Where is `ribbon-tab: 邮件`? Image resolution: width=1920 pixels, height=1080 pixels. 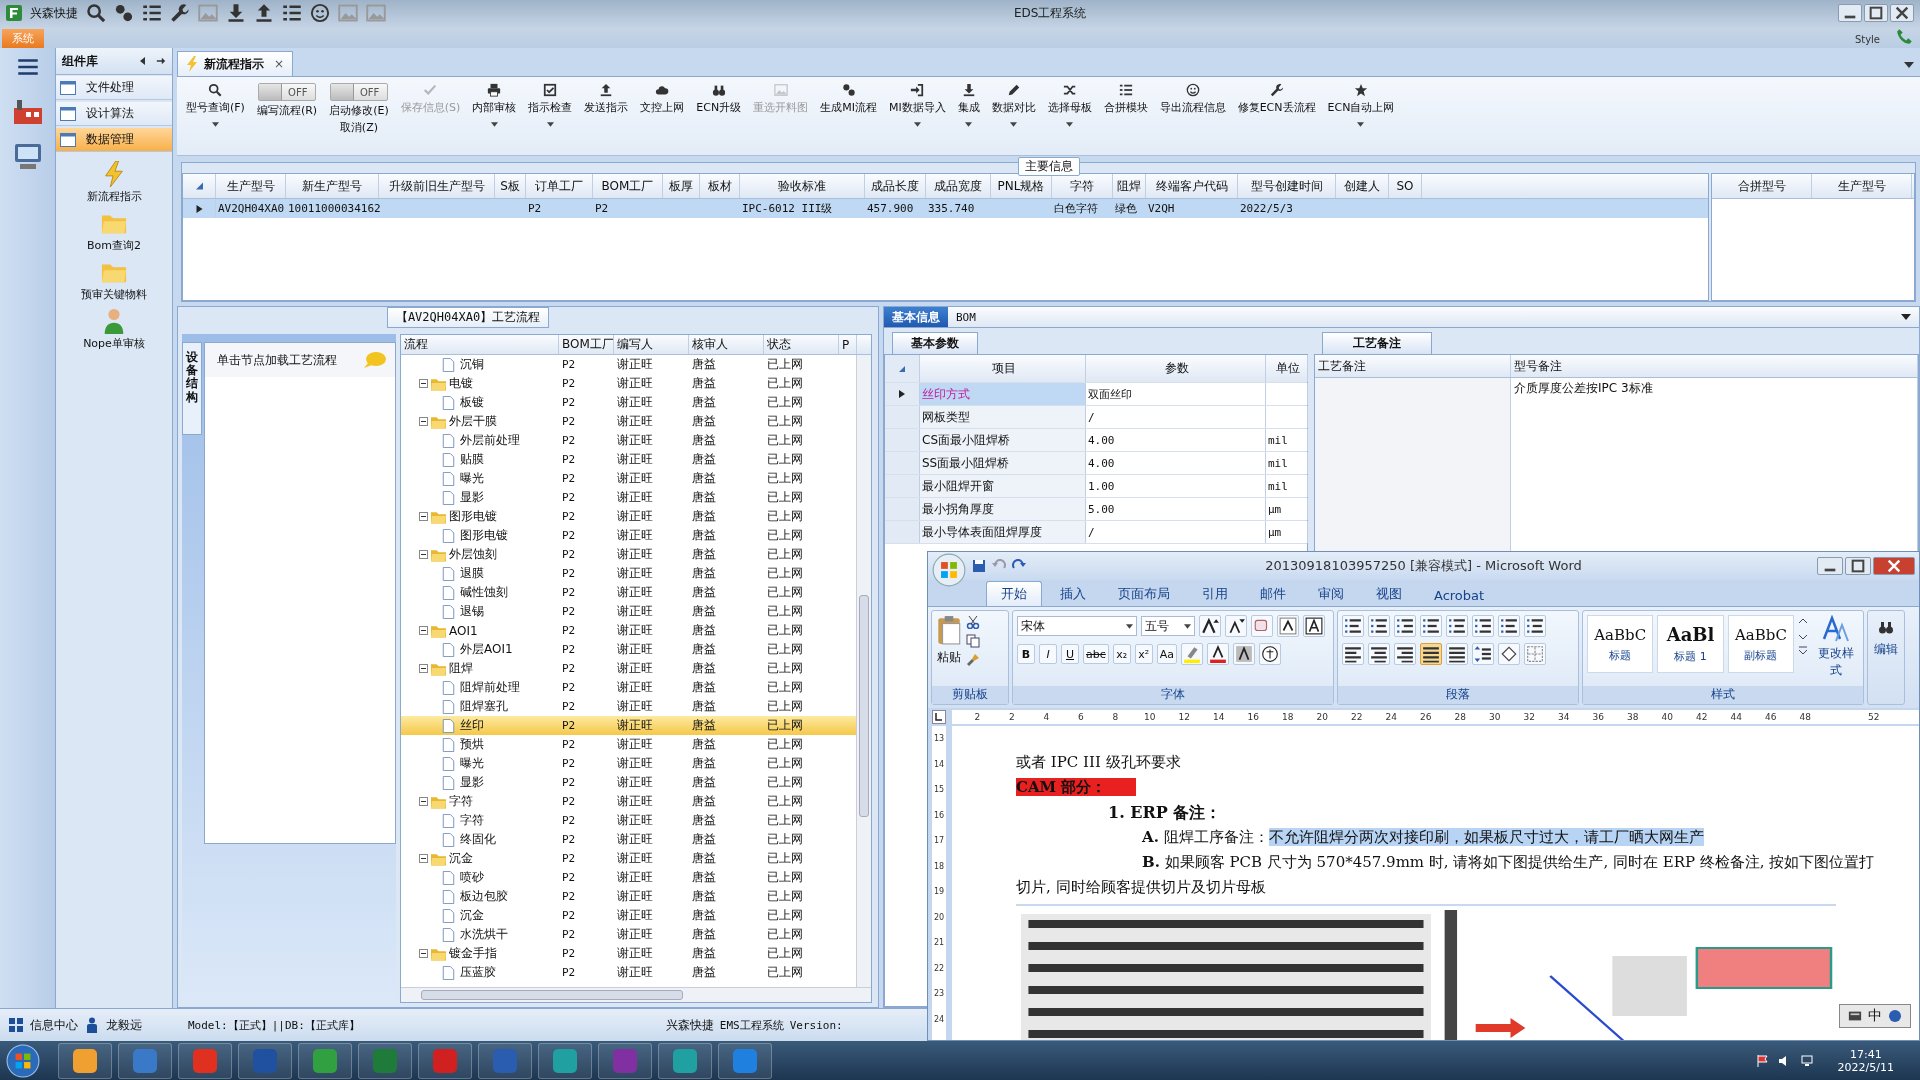 ribbon-tab: 邮件 is located at coordinates (1273, 594).